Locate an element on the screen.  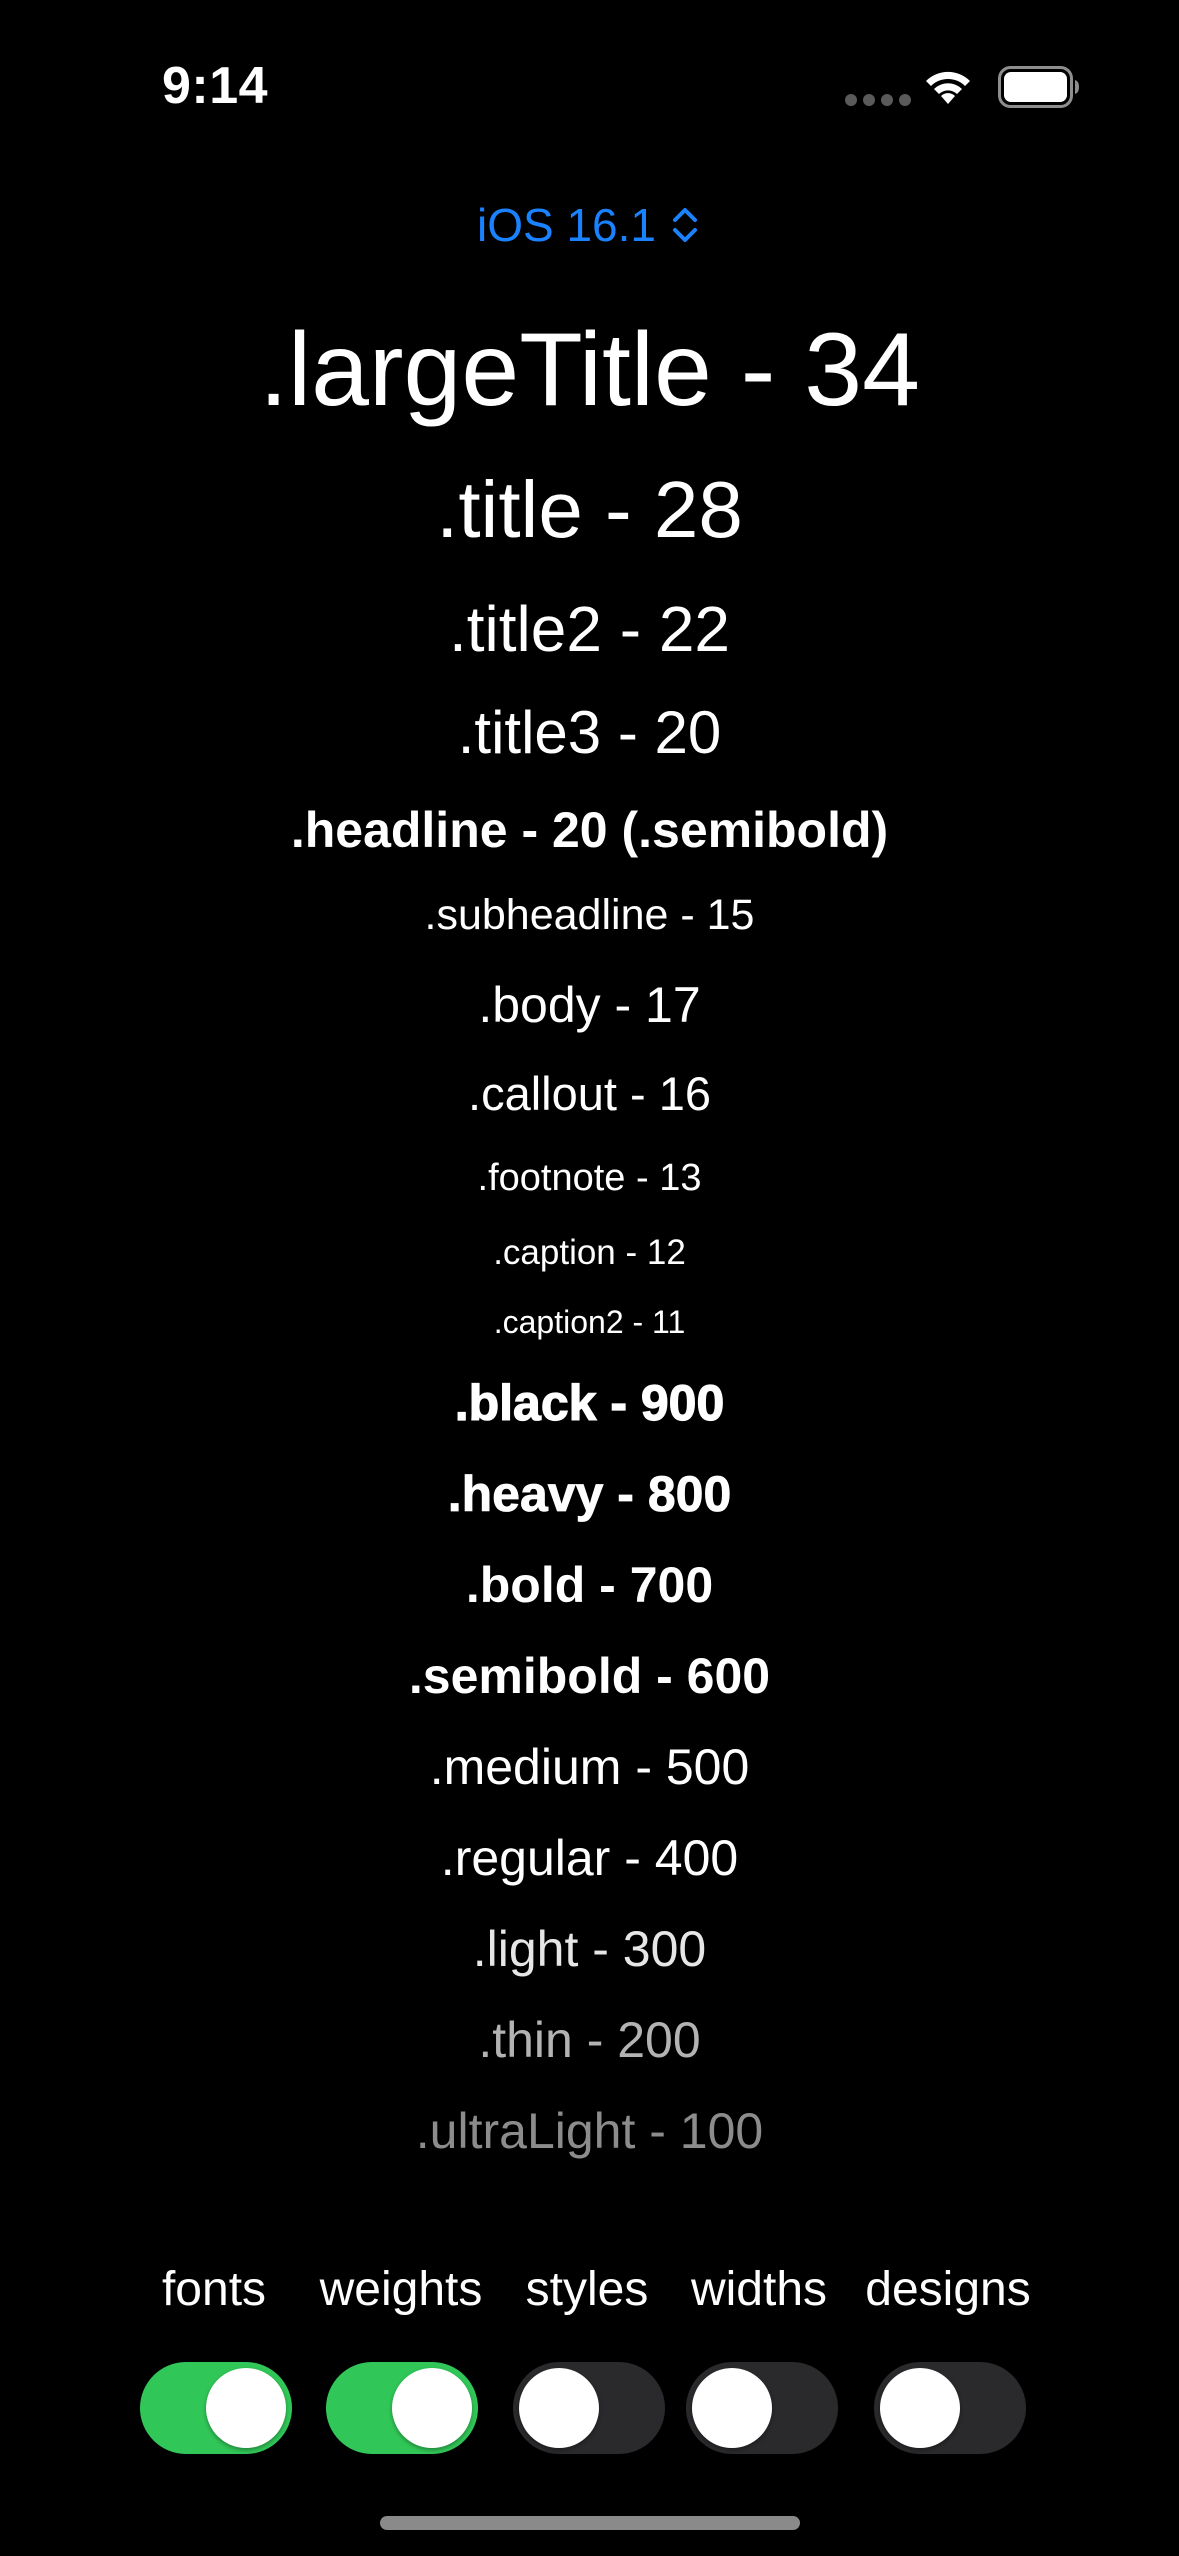
toggle-fonts is located at coordinates (216, 2408).